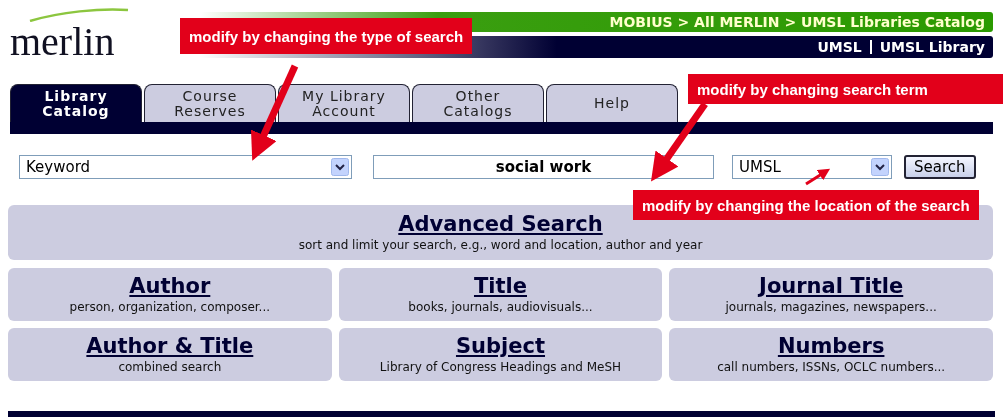 This screenshot has height=417, width=1003. I want to click on tab: My Library Account, so click(344, 103).